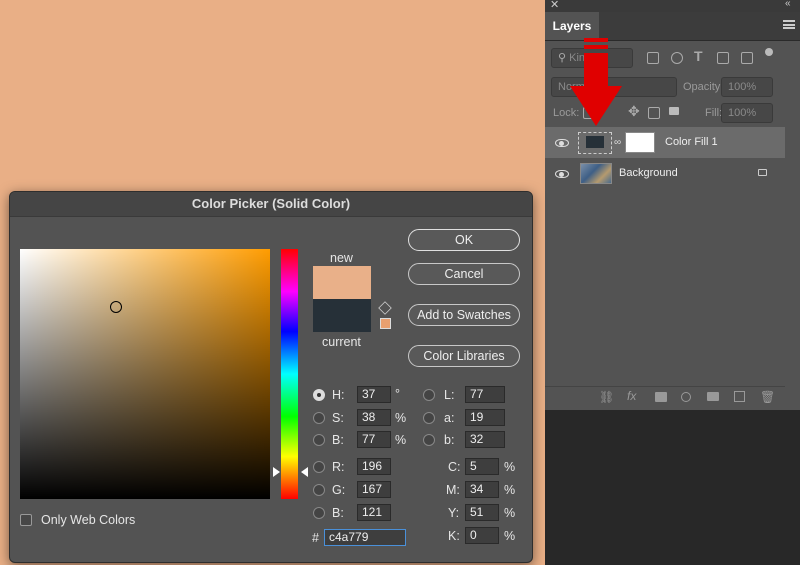  What do you see at coordinates (691, 142) in the screenshot?
I see `layer-name: Color Fill 1` at bounding box center [691, 142].